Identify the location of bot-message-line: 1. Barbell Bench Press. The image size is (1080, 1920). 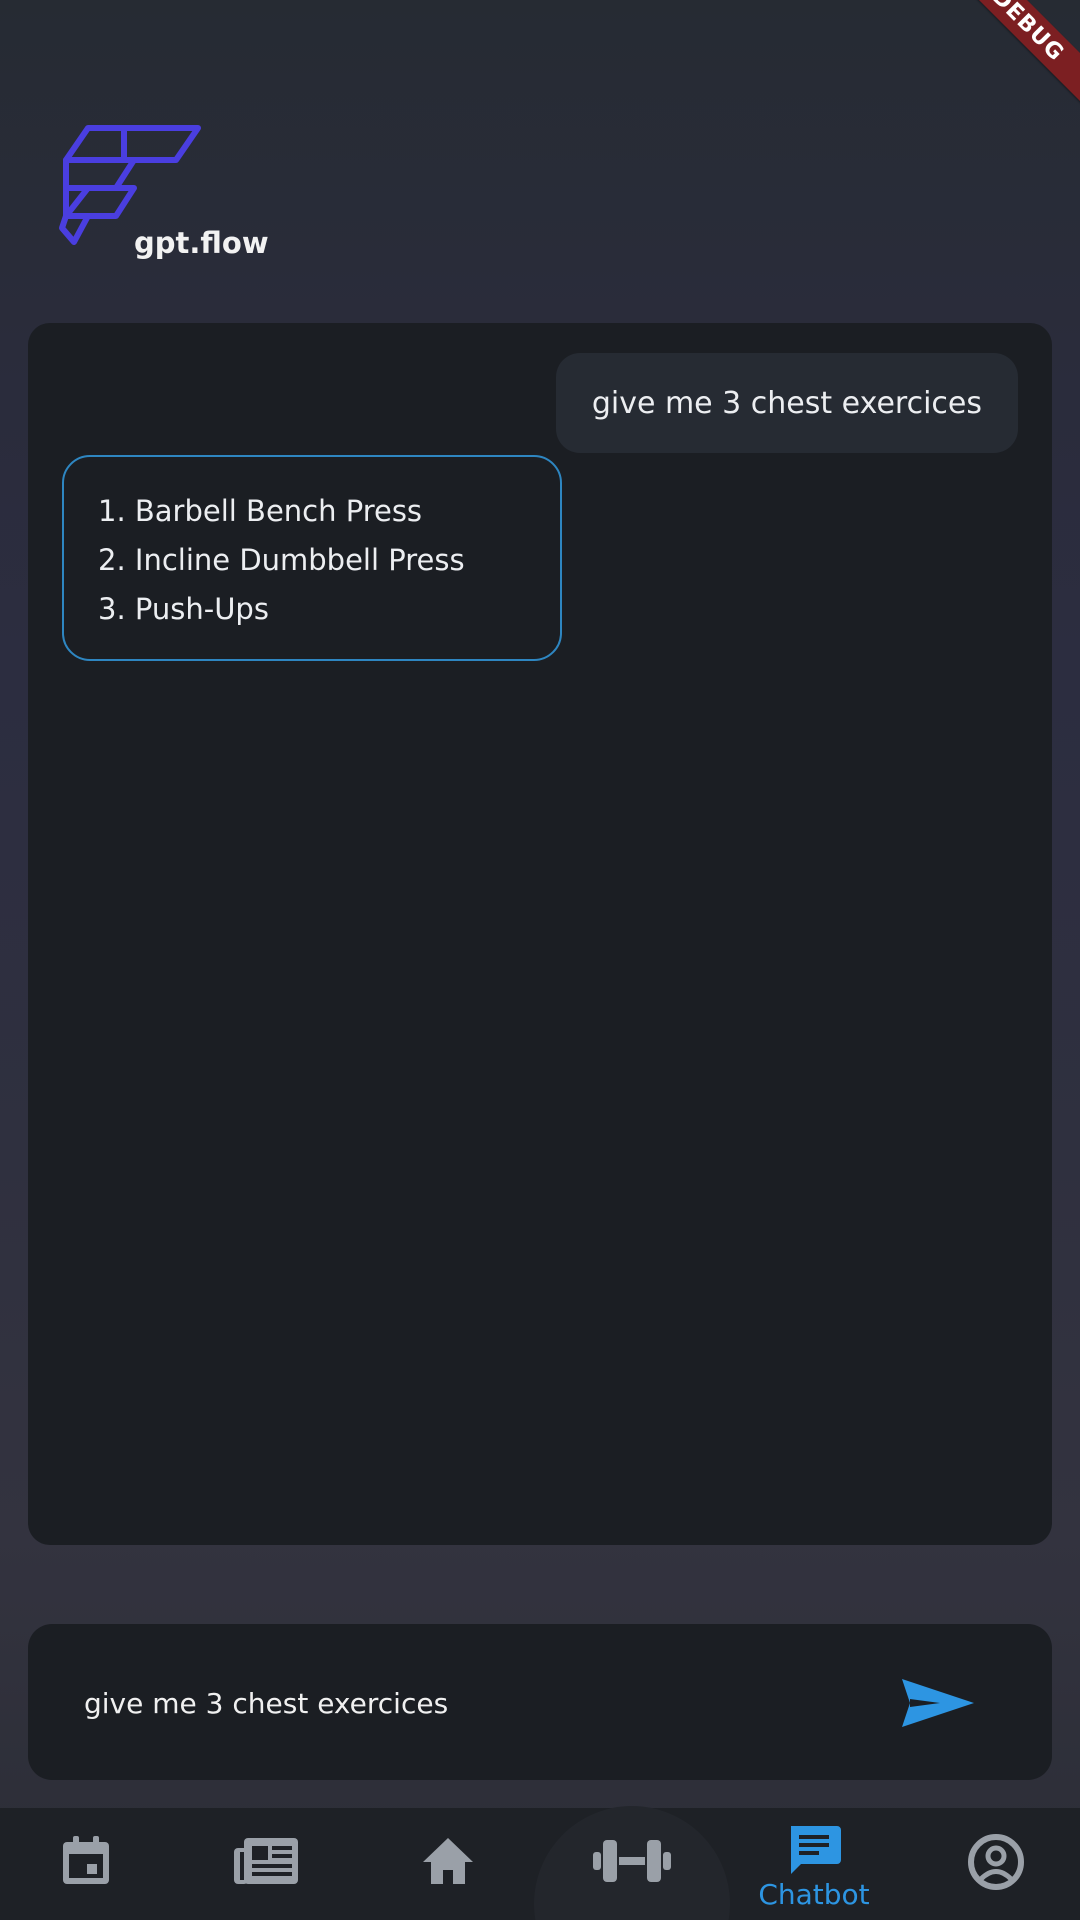
(260, 511).